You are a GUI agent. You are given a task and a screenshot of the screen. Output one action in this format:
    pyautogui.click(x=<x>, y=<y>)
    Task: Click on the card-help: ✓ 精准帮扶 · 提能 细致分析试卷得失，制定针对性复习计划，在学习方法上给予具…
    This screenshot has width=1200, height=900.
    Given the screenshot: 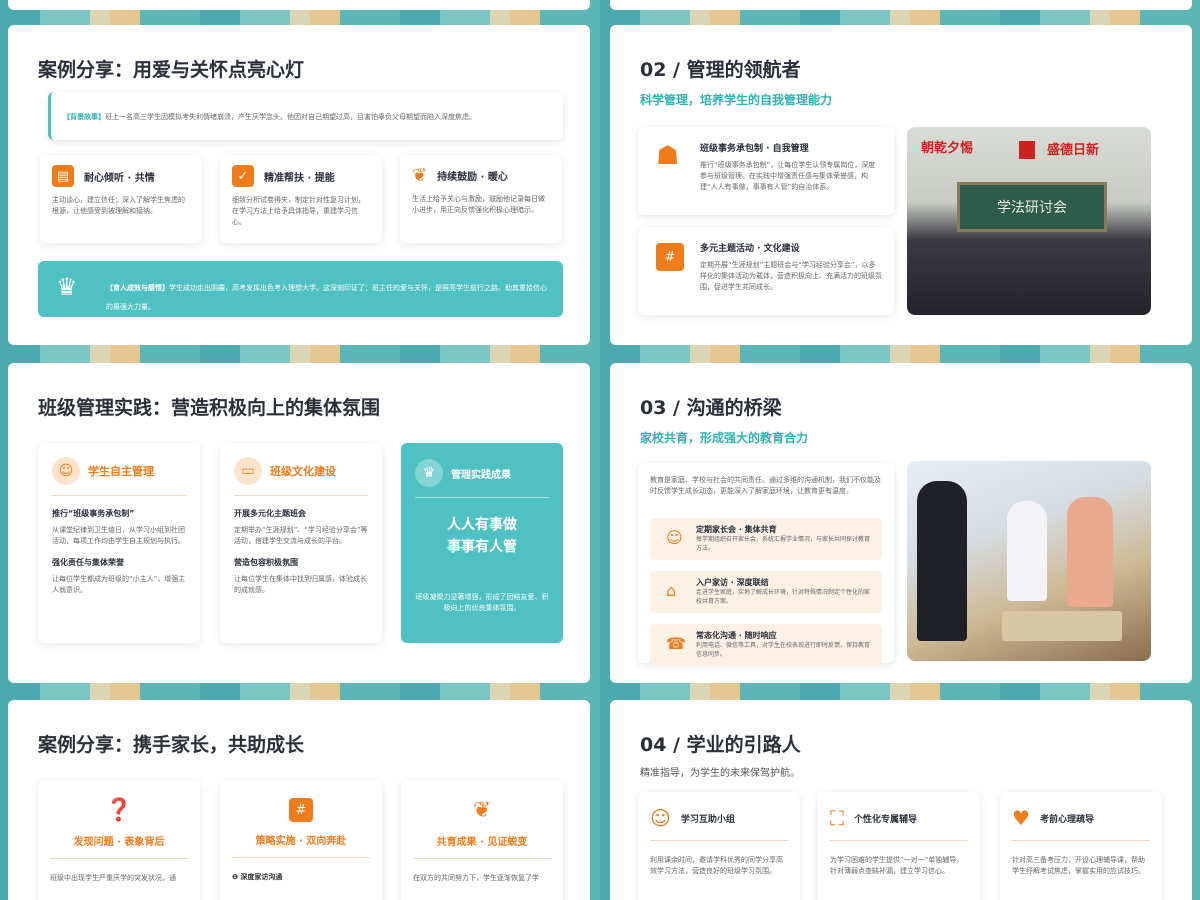 What is the action you would take?
    pyautogui.click(x=301, y=199)
    